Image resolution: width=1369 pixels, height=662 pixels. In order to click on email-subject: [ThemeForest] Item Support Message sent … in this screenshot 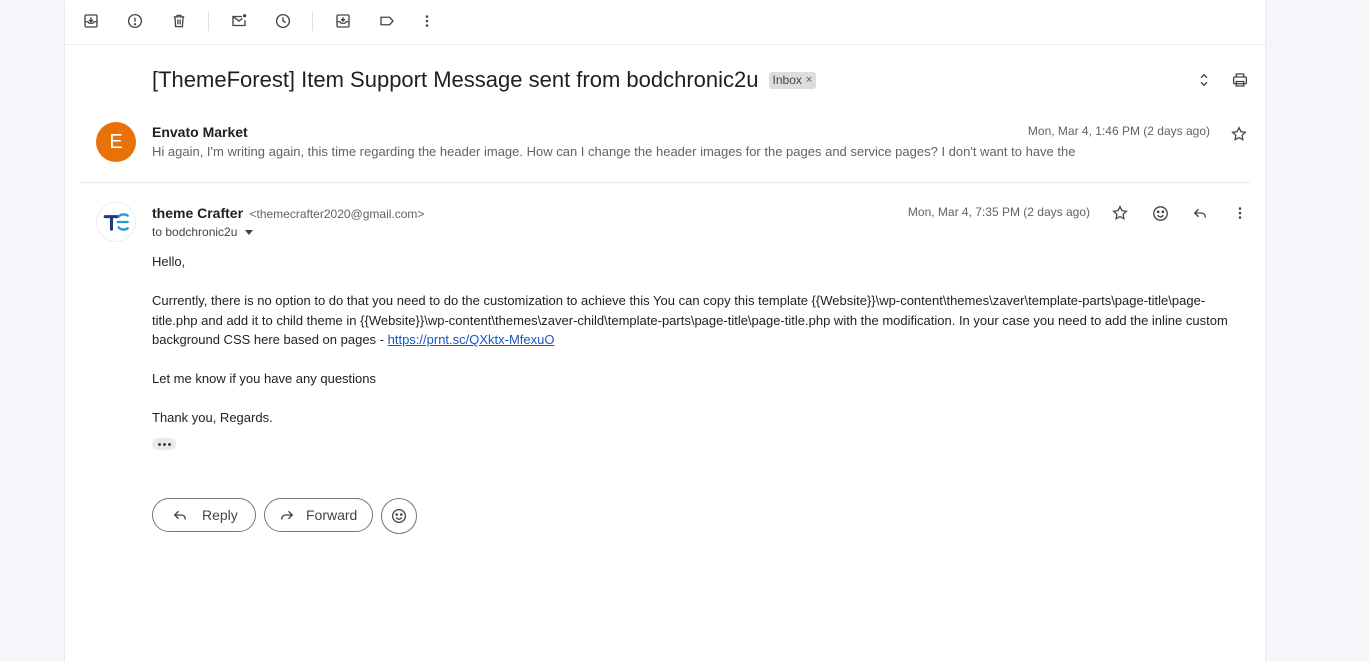, I will do `click(455, 79)`.